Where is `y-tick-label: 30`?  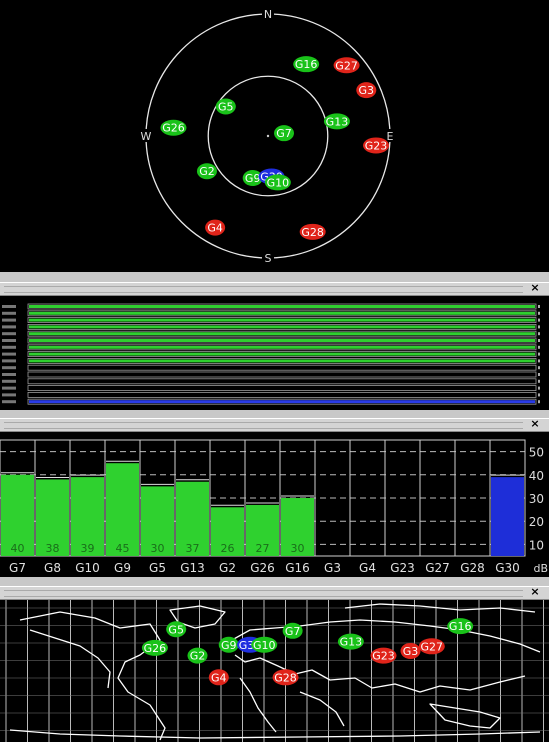
y-tick-label: 30 is located at coordinates (536, 499).